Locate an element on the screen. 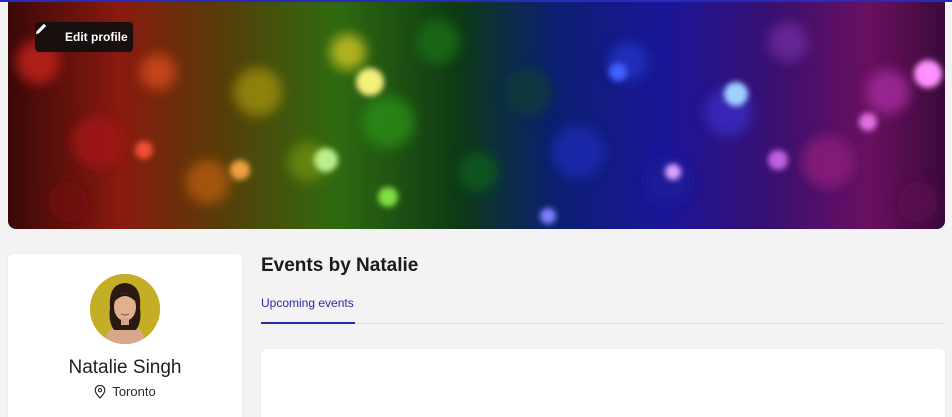 This screenshot has height=417, width=952. tab-upcoming-events: Upcoming events is located at coordinates (308, 310).